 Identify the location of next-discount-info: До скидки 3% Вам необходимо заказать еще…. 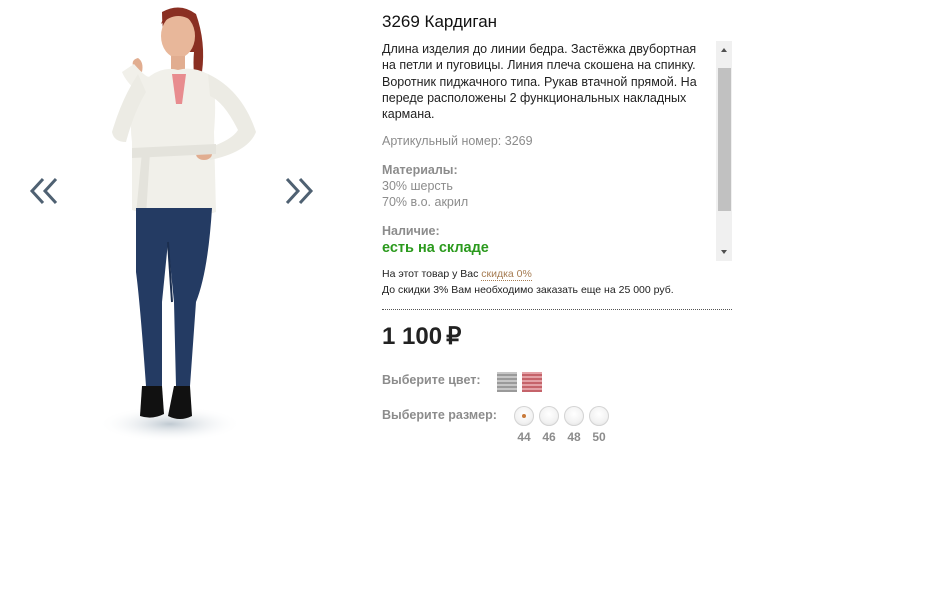
(528, 290).